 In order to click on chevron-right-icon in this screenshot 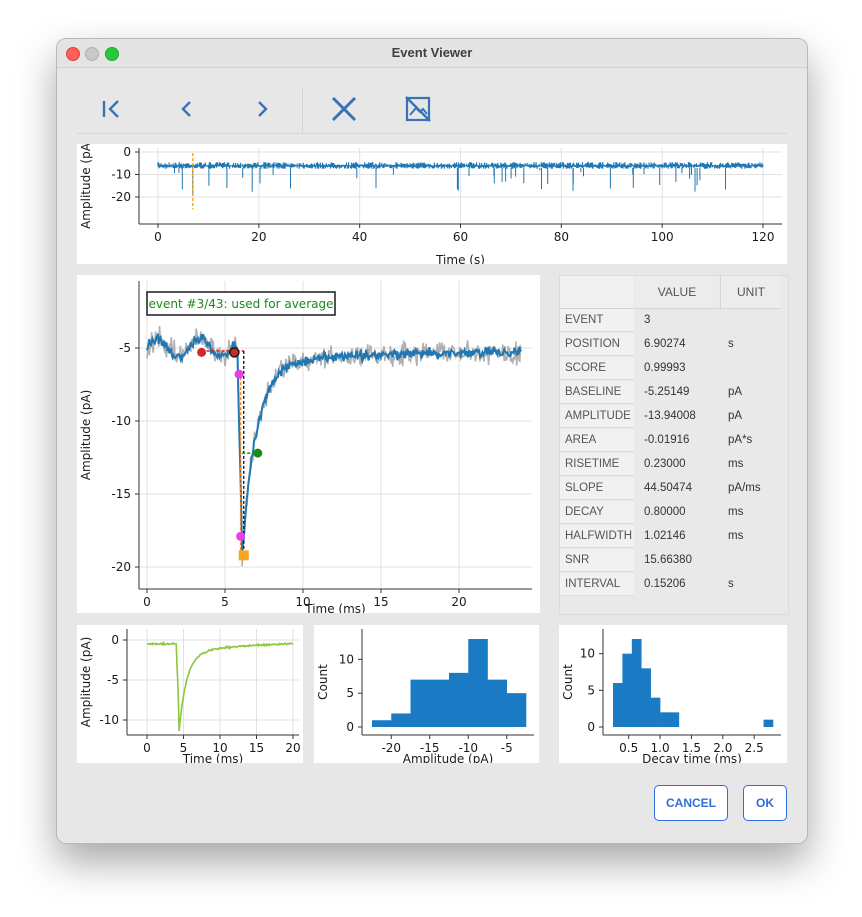, I will do `click(263, 109)`.